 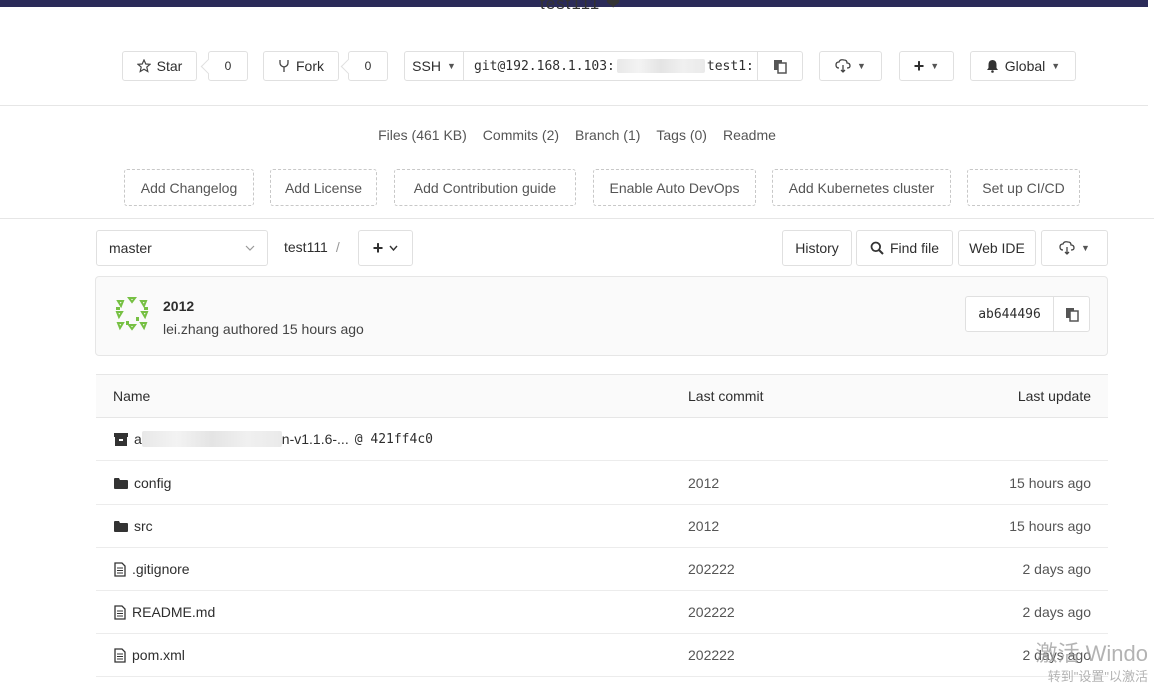 What do you see at coordinates (681, 135) in the screenshot?
I see `tags-link: Tags (0)` at bounding box center [681, 135].